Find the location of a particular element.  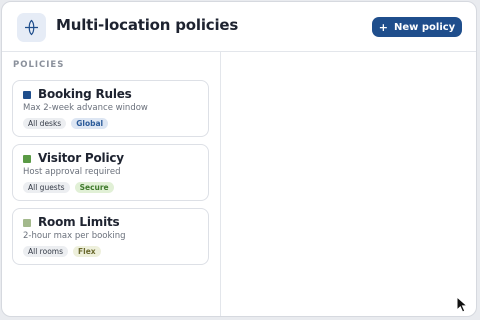

page-title: Multi-location policies is located at coordinates (147, 25).